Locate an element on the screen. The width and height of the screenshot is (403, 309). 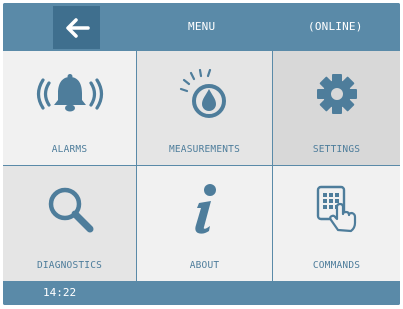
clock-time: 14:22 is located at coordinates (60, 292).